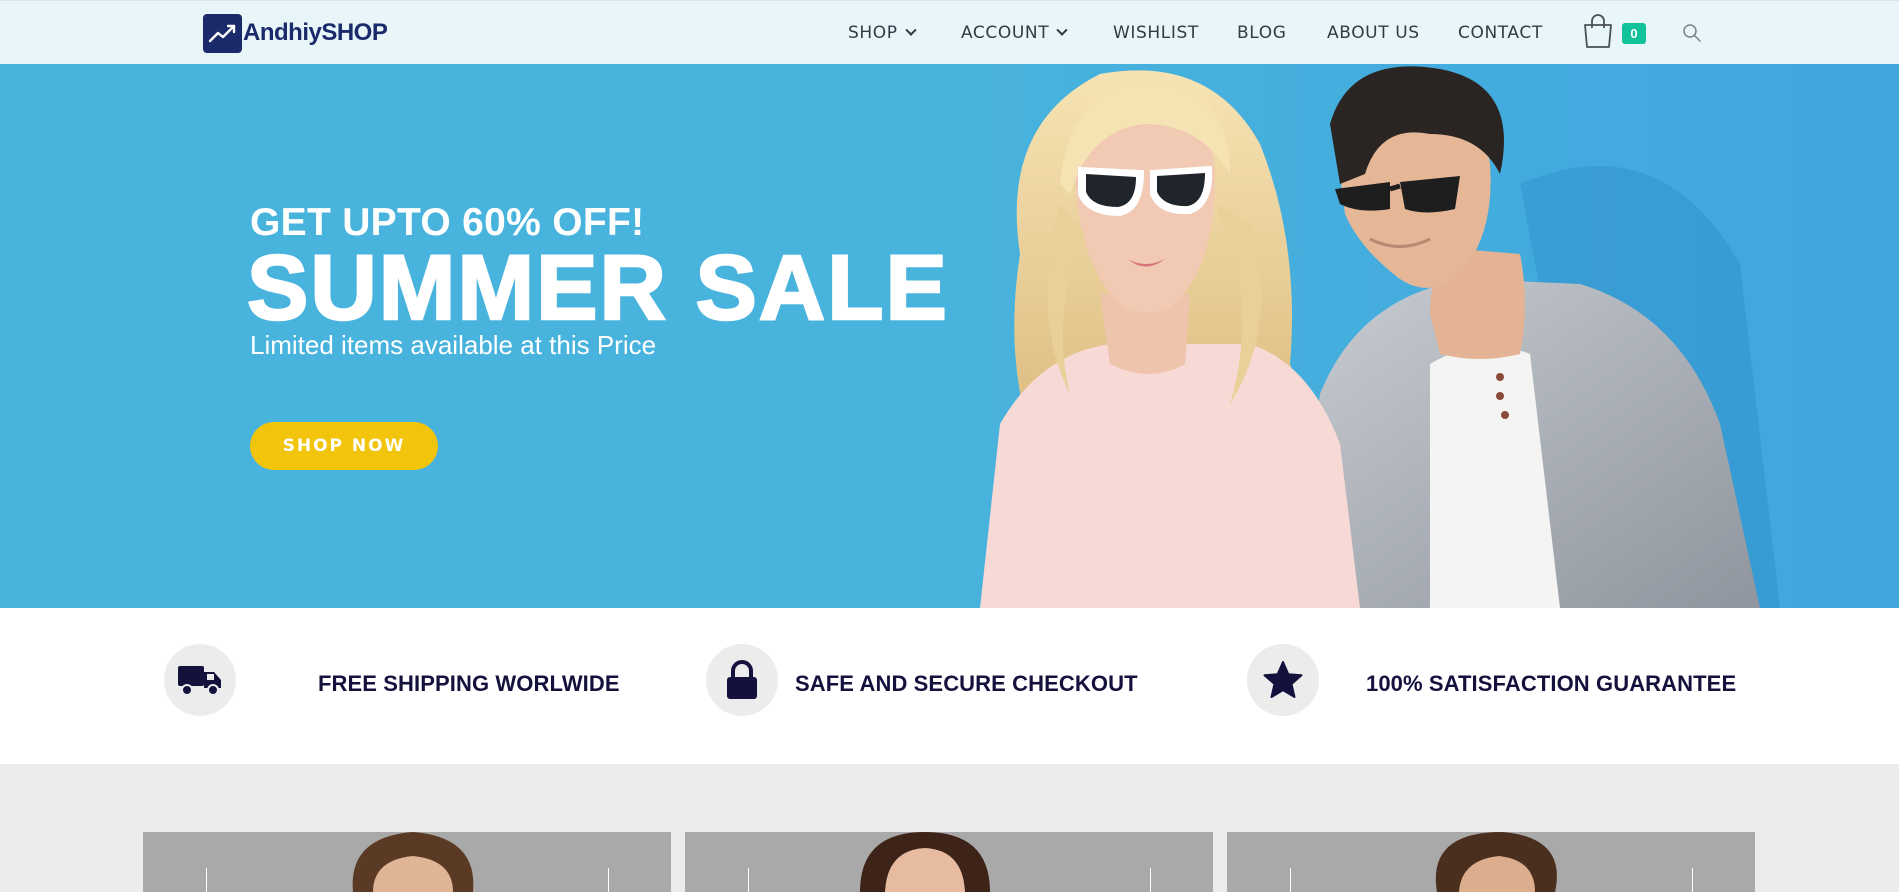 The image size is (1899, 892). I want to click on truck-icon, so click(200, 680).